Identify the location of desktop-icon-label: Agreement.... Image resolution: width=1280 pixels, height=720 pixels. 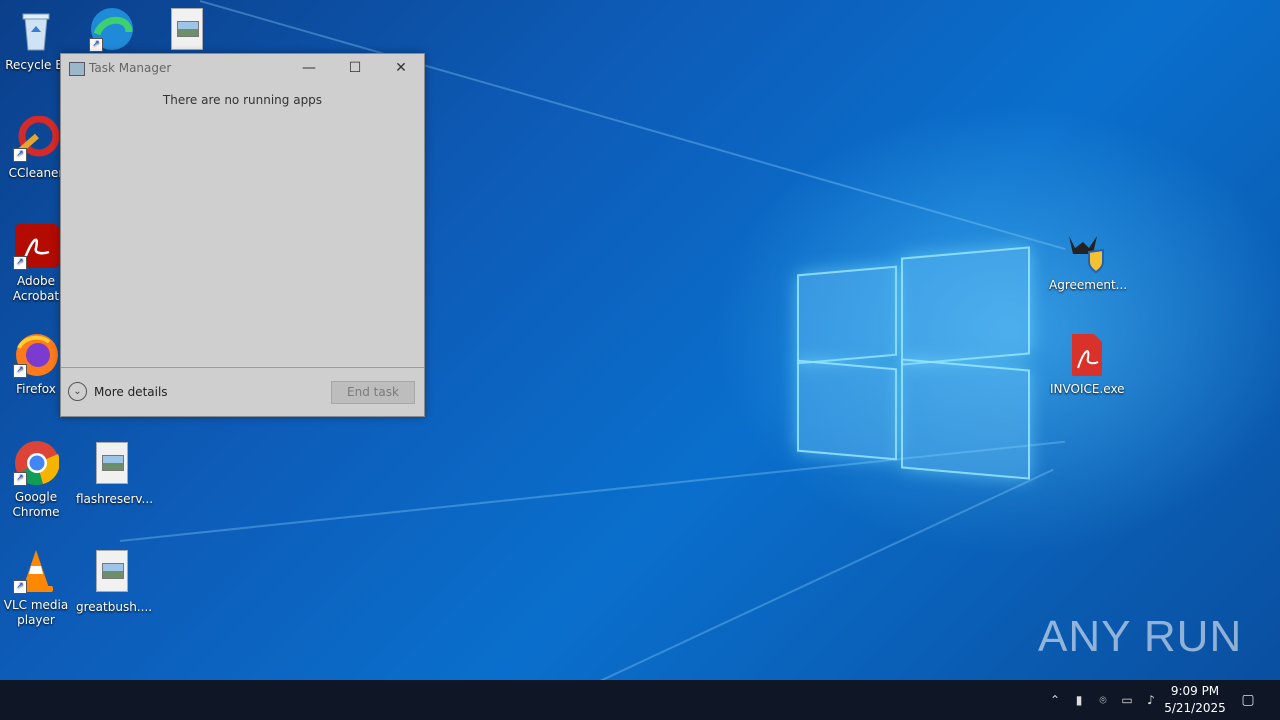
(1088, 285).